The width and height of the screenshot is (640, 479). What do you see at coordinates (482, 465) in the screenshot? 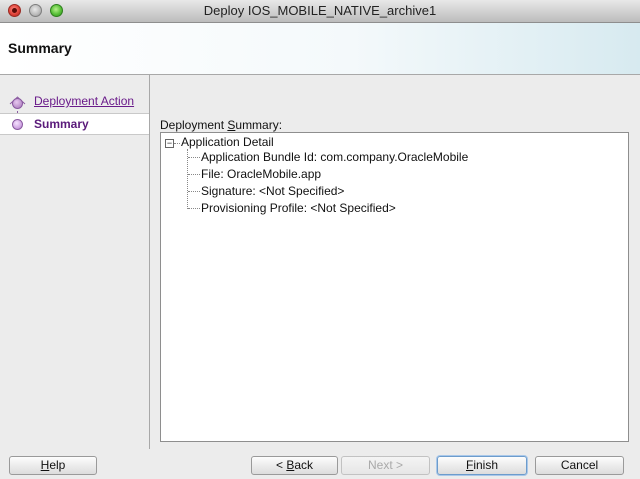
I see `finish-button: Finish` at bounding box center [482, 465].